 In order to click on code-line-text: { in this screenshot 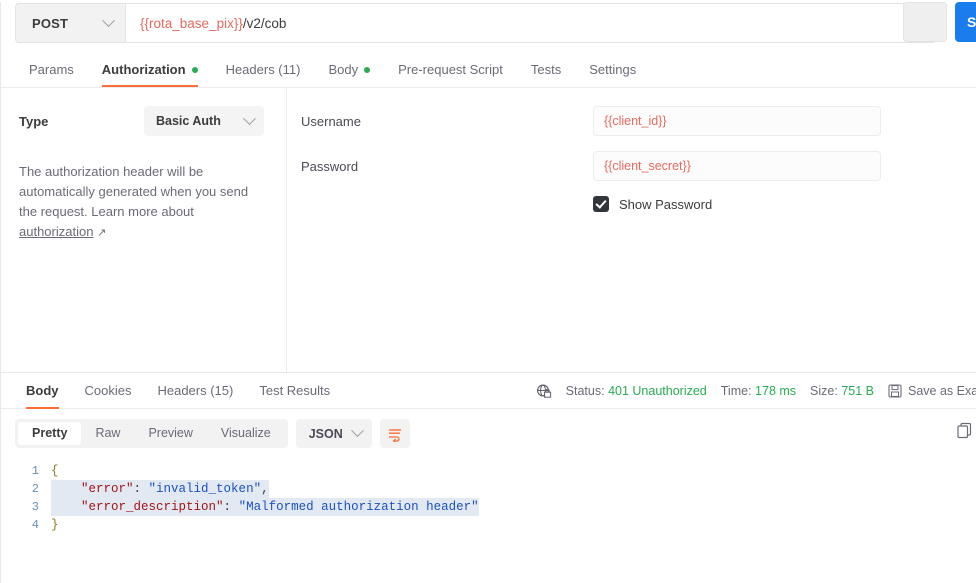, I will do `click(55, 471)`.